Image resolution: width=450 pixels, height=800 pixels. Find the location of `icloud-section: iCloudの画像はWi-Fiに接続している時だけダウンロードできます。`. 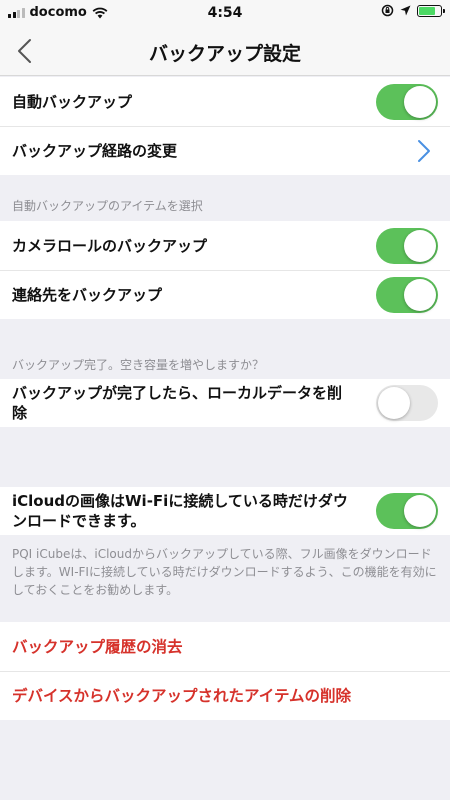

icloud-section: iCloudの画像はWi-Fiに接続している時だけダウンロードできます。 is located at coordinates (225, 511).